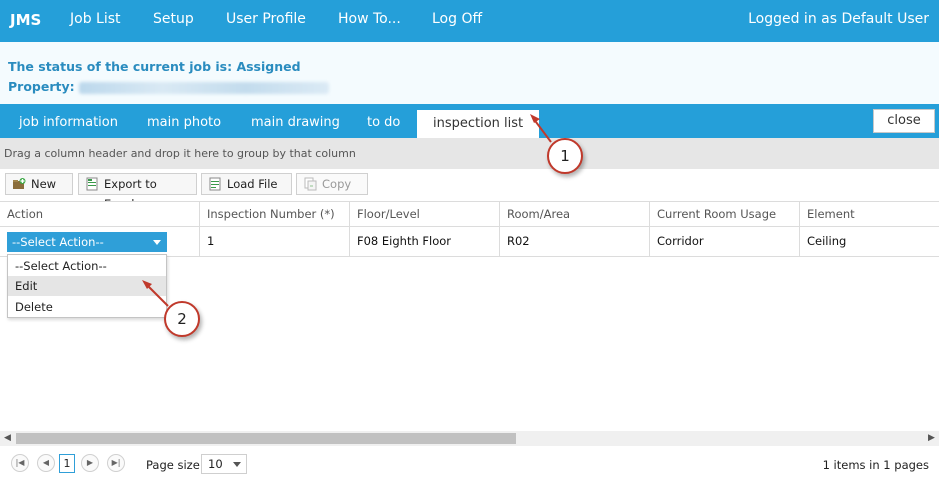 This screenshot has width=939, height=477. Describe the element at coordinates (182, 319) in the screenshot. I see `callout-badge-2: 2` at that location.